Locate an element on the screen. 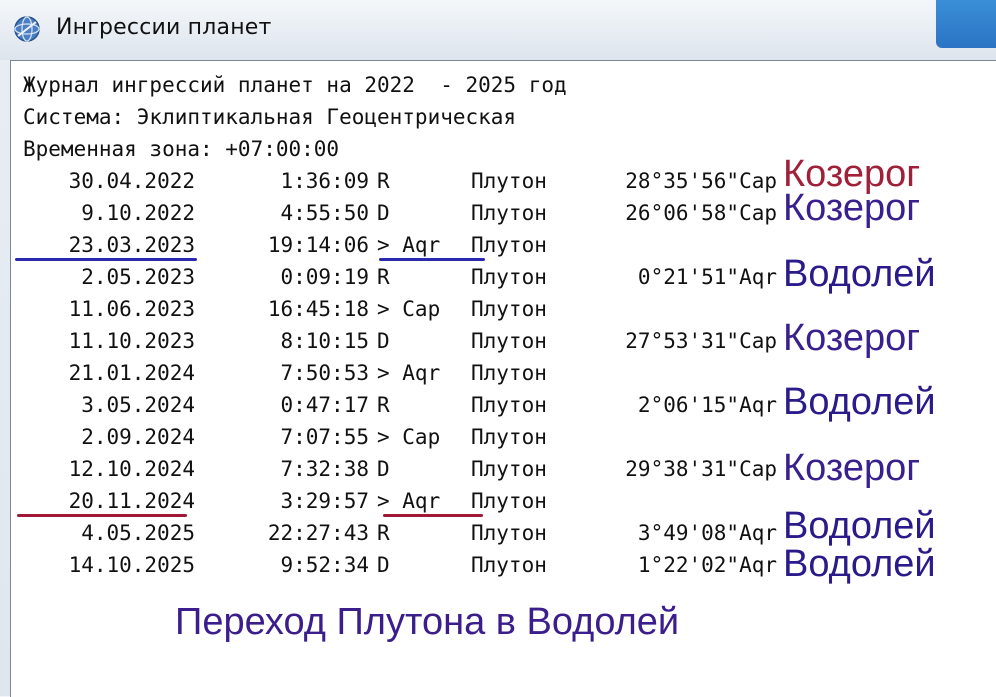 This screenshot has width=996, height=697. row-time: 4:55:50 is located at coordinates (324, 213).